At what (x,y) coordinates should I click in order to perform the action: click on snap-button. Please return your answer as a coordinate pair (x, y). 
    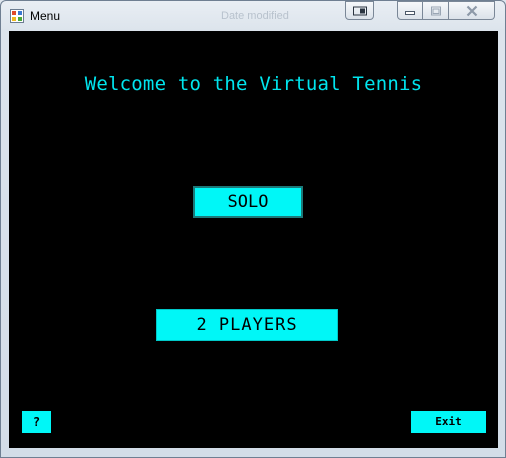
    Looking at the image, I should click on (359, 10).